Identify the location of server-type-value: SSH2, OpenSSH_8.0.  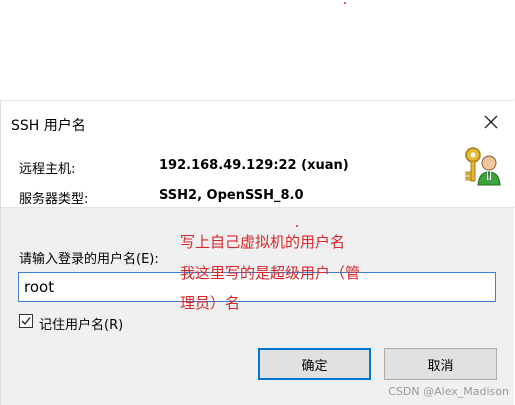
(231, 195).